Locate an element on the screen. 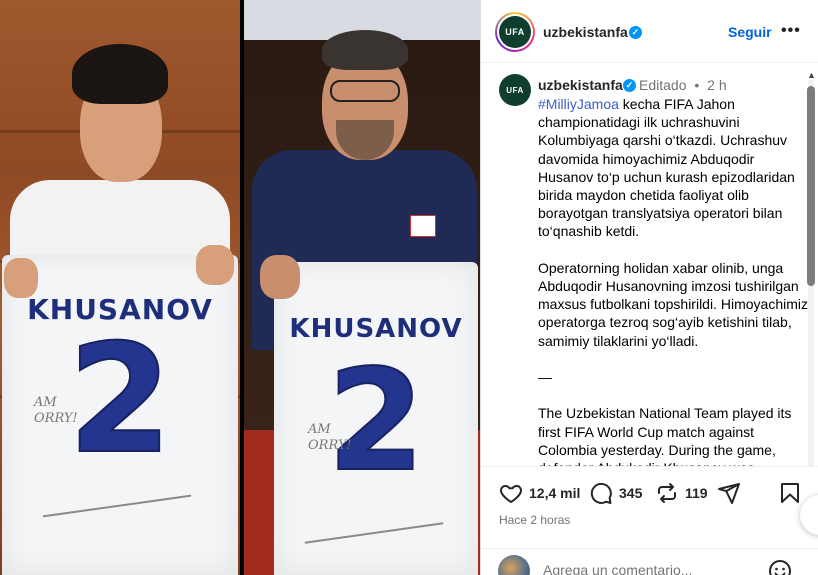  repost-icon is located at coordinates (667, 493).